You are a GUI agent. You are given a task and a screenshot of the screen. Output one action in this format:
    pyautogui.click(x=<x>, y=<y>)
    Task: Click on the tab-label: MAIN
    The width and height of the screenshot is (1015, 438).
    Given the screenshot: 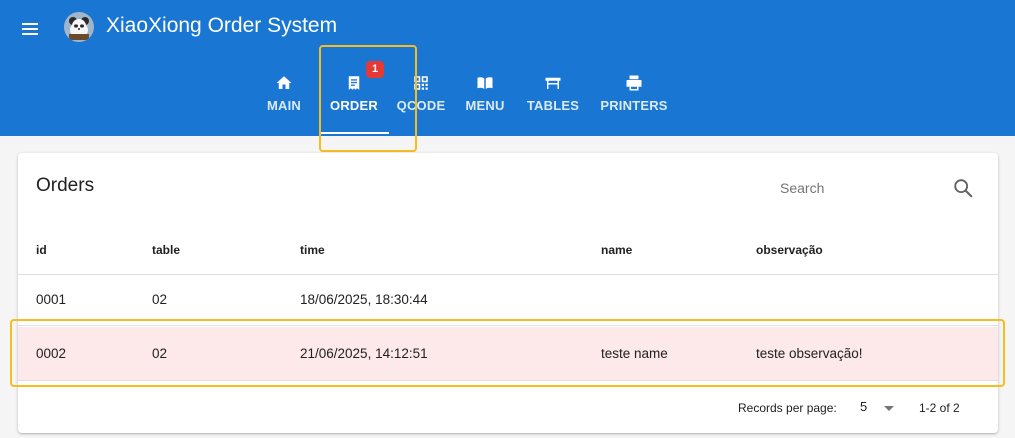 What is the action you would take?
    pyautogui.click(x=284, y=105)
    